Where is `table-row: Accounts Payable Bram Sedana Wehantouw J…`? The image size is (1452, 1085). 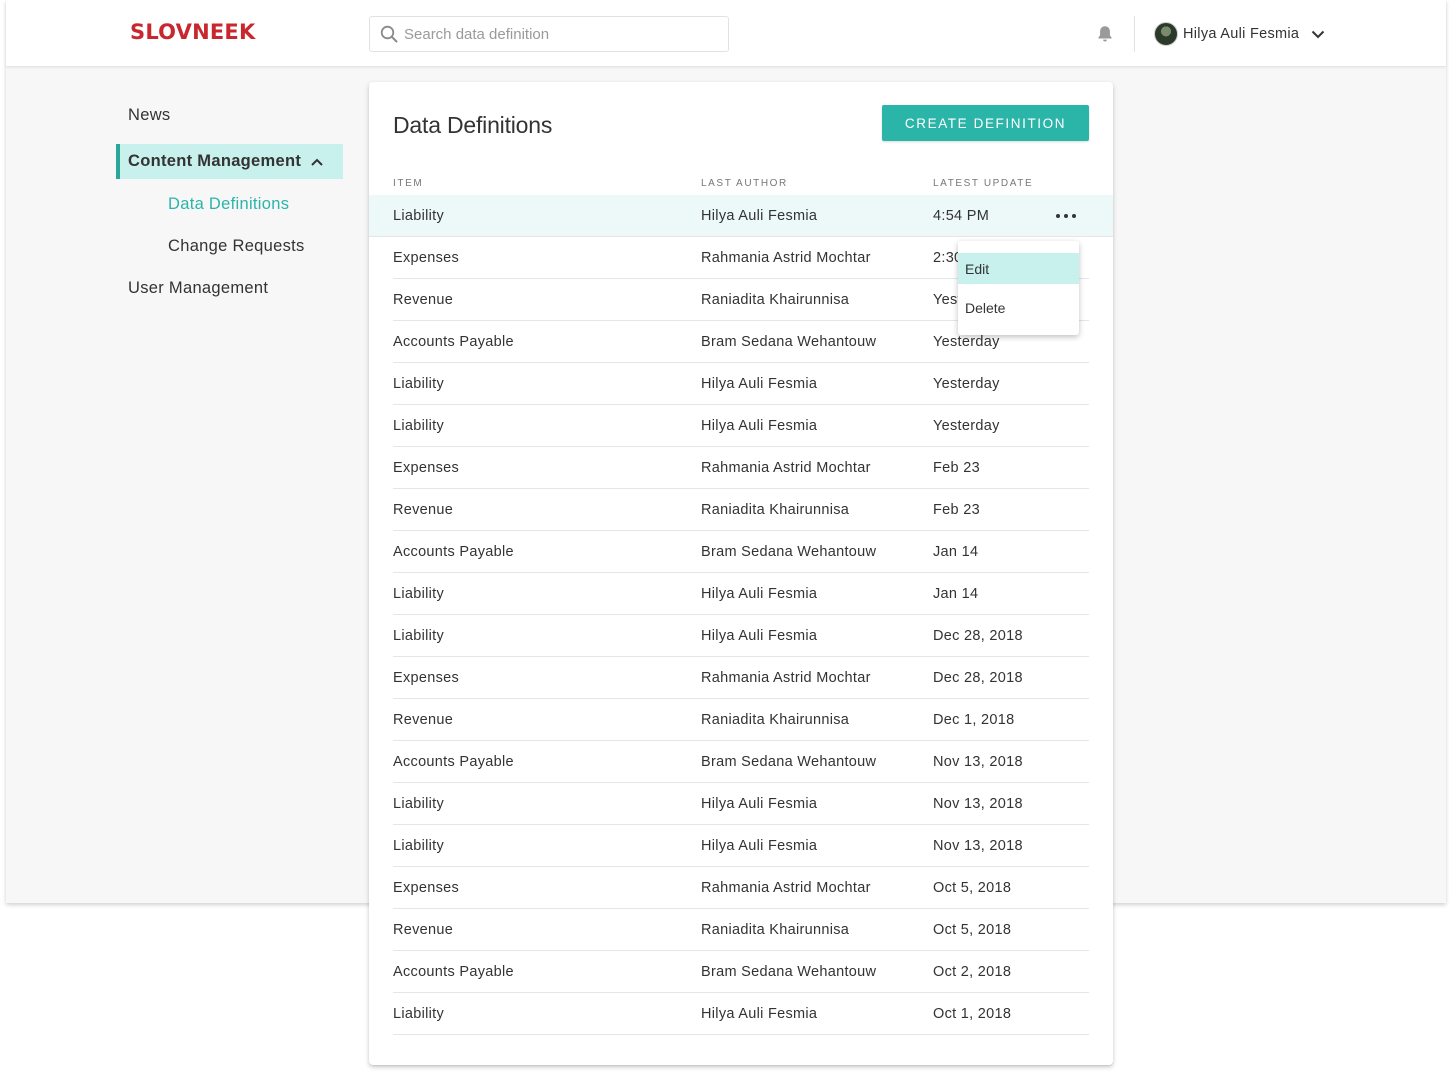
table-row: Accounts Payable Bram Sedana Wehantouw J… is located at coordinates (741, 552).